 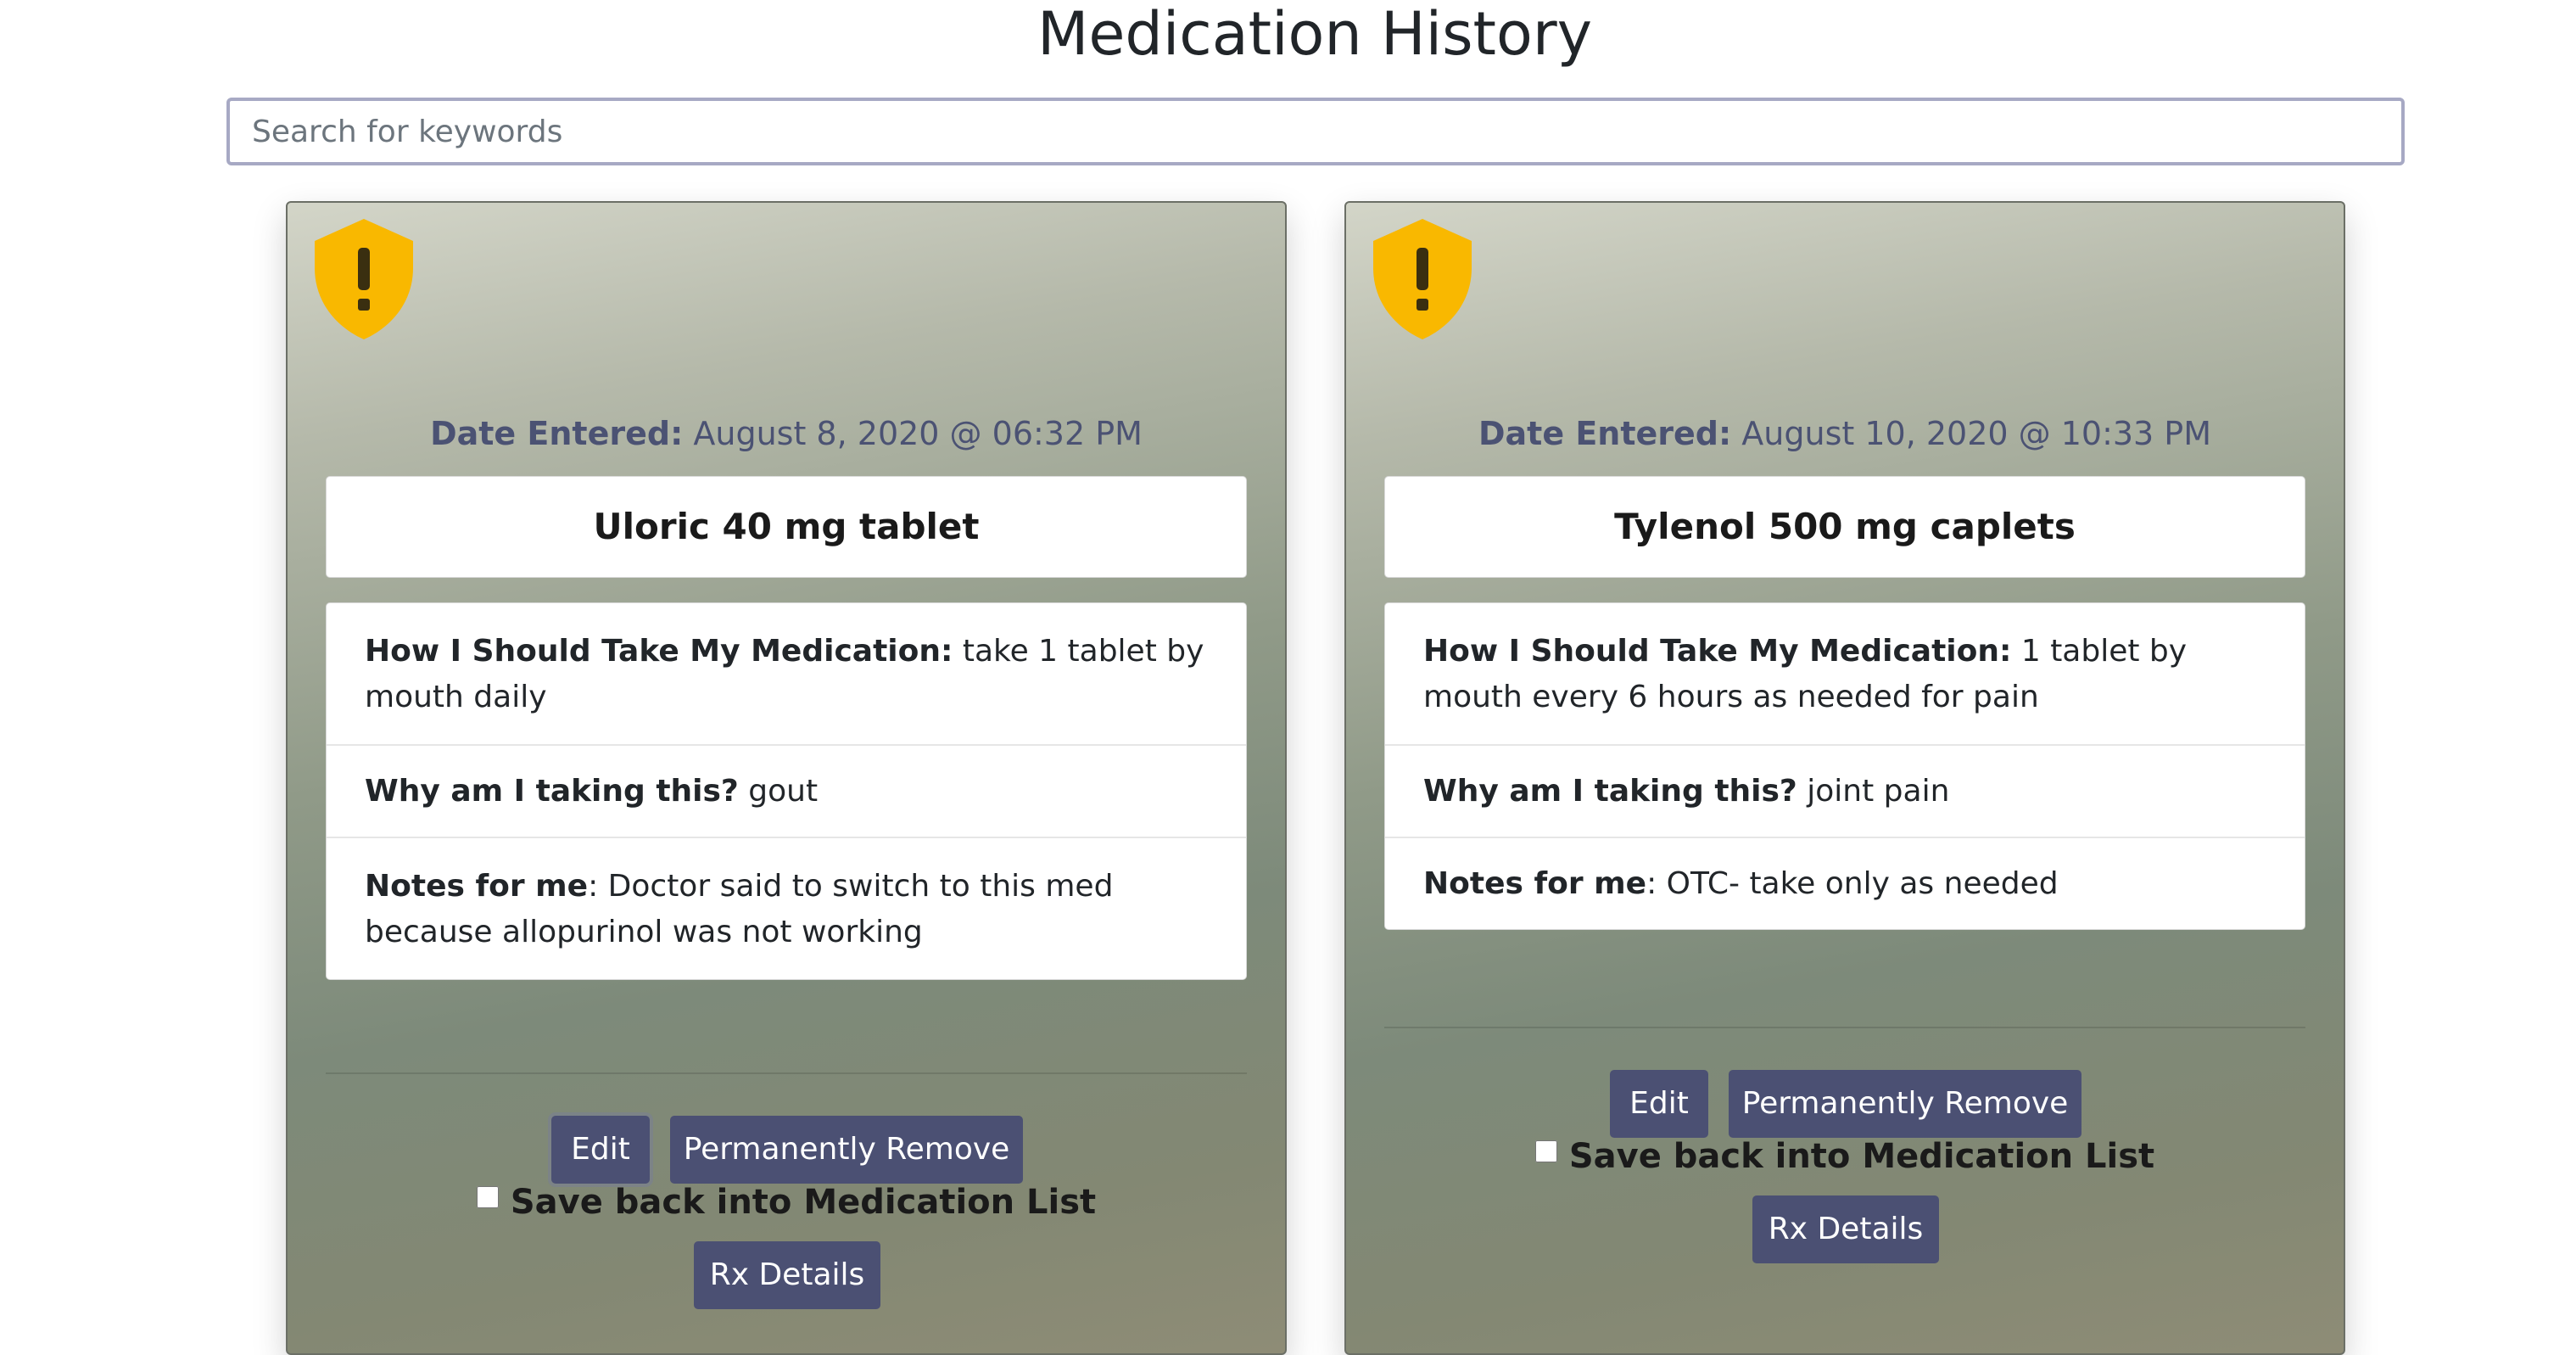 I want to click on search-box, so click(x=1315, y=131).